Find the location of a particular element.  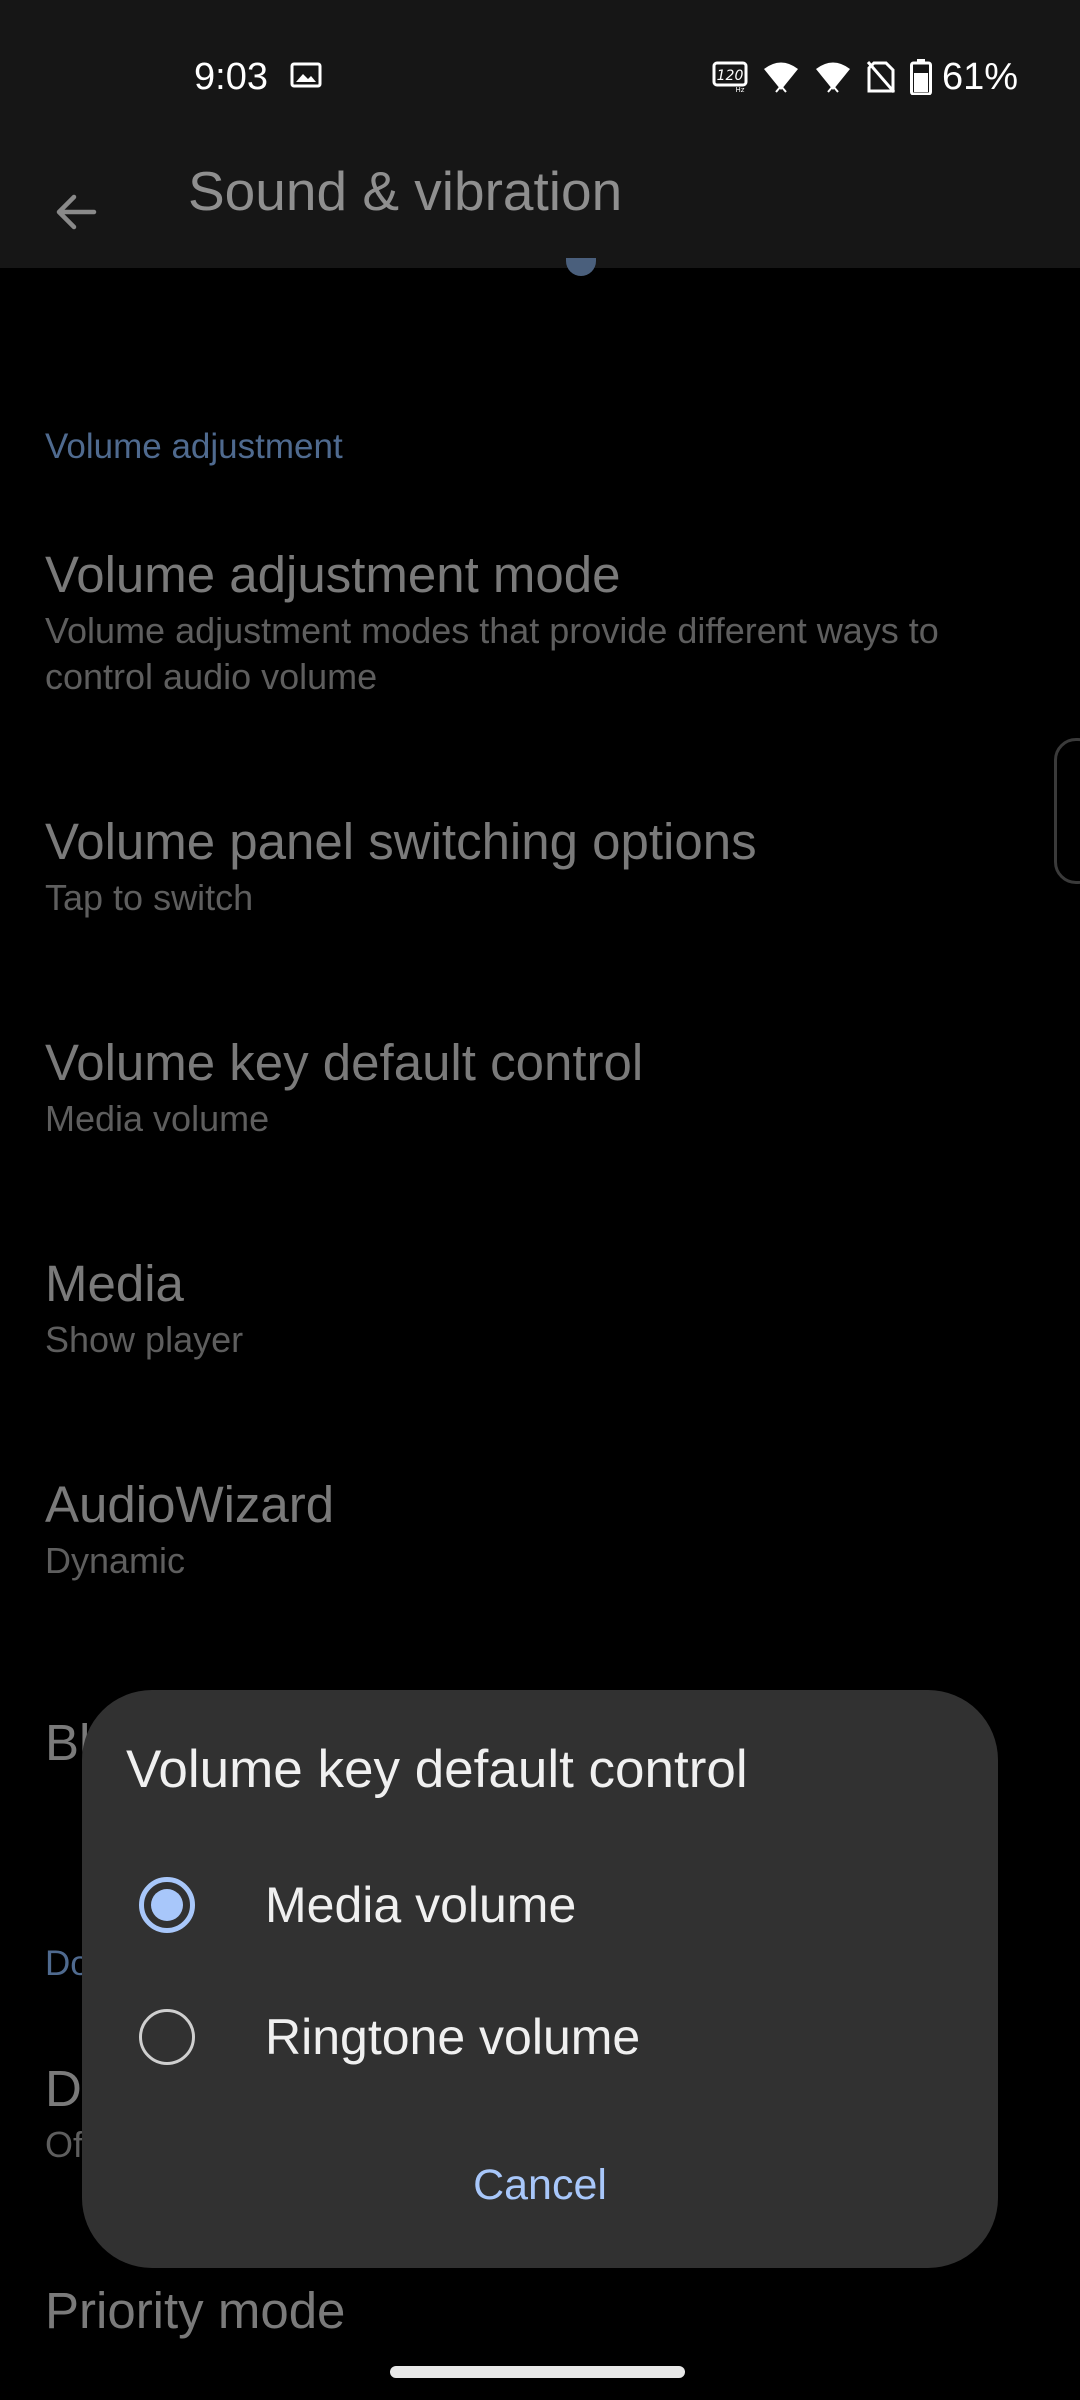

setting-volume-key-default-control: Volume key default control Media volume is located at coordinates (540, 1087).